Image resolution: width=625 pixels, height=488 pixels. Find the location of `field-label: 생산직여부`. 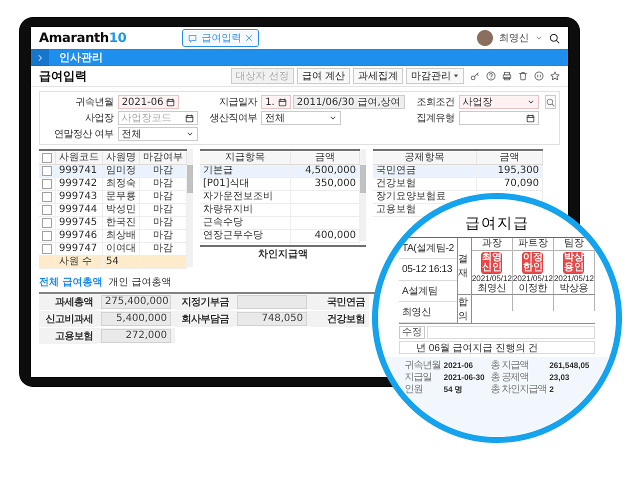

field-label: 생산직여부 is located at coordinates (234, 118).